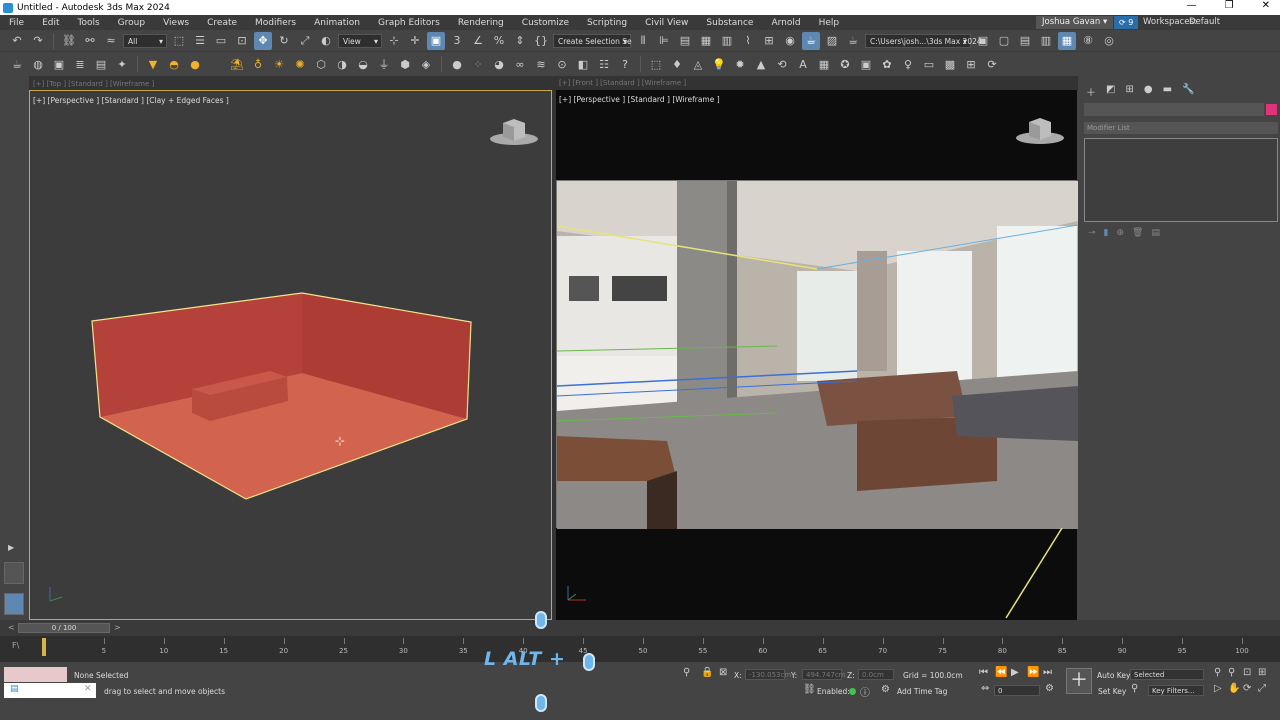 Image resolution: width=1280 pixels, height=720 pixels. Describe the element at coordinates (457, 41) in the screenshot. I see `snaps-toggle-icon: 3` at that location.